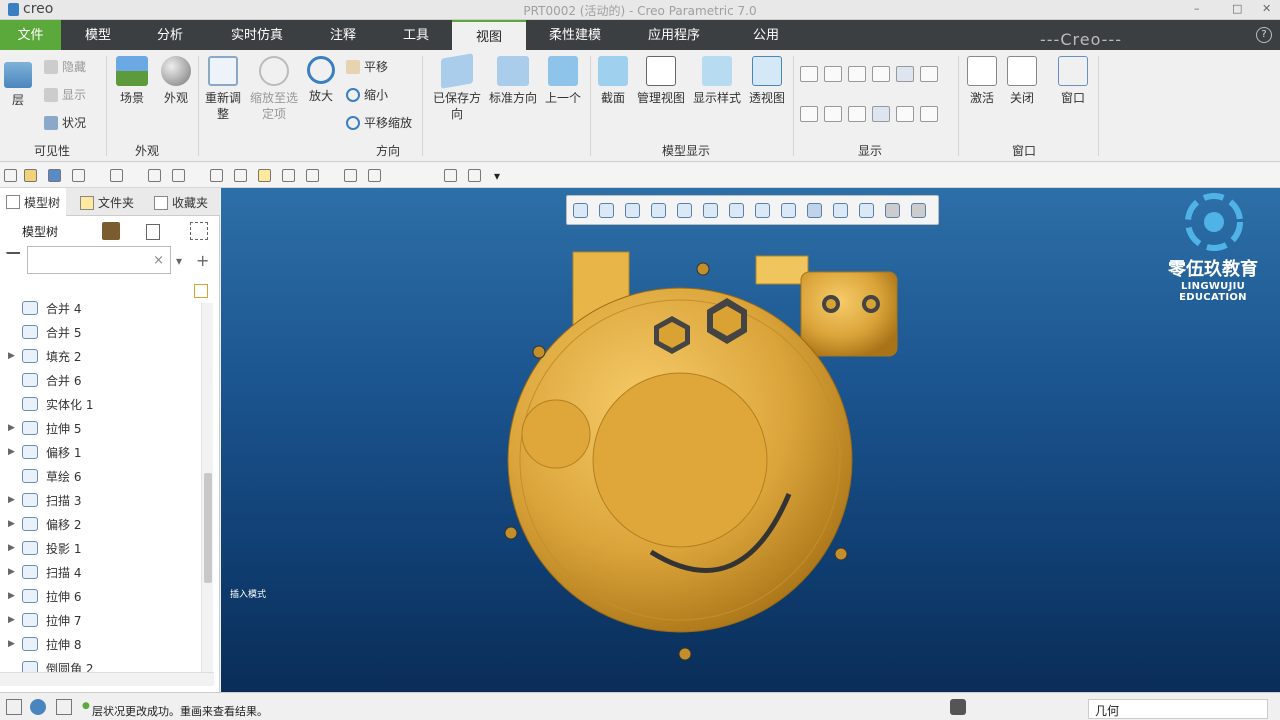 Image resolution: width=1280 pixels, height=720 pixels. I want to click on zoom-out-button: 缩小, so click(367, 94).